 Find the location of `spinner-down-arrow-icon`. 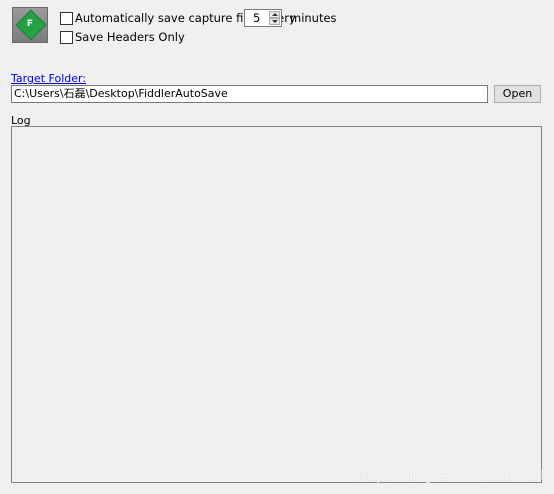

spinner-down-arrow-icon is located at coordinates (274, 21).